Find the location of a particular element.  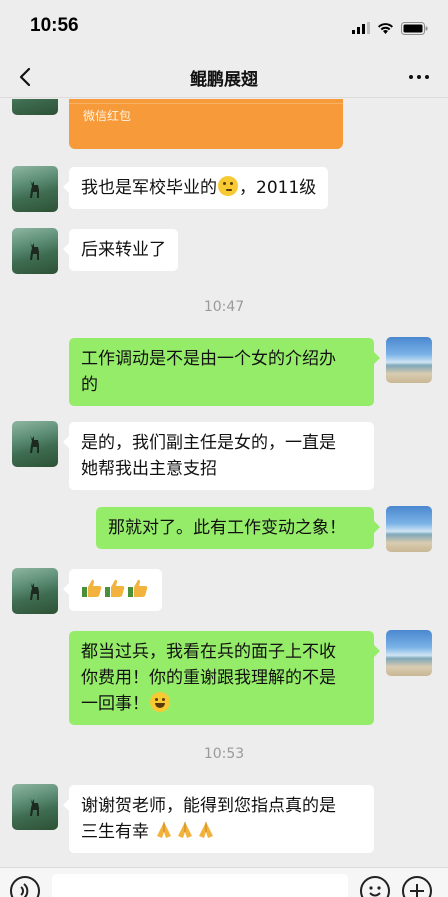

more-dots-icon is located at coordinates (411, 77).